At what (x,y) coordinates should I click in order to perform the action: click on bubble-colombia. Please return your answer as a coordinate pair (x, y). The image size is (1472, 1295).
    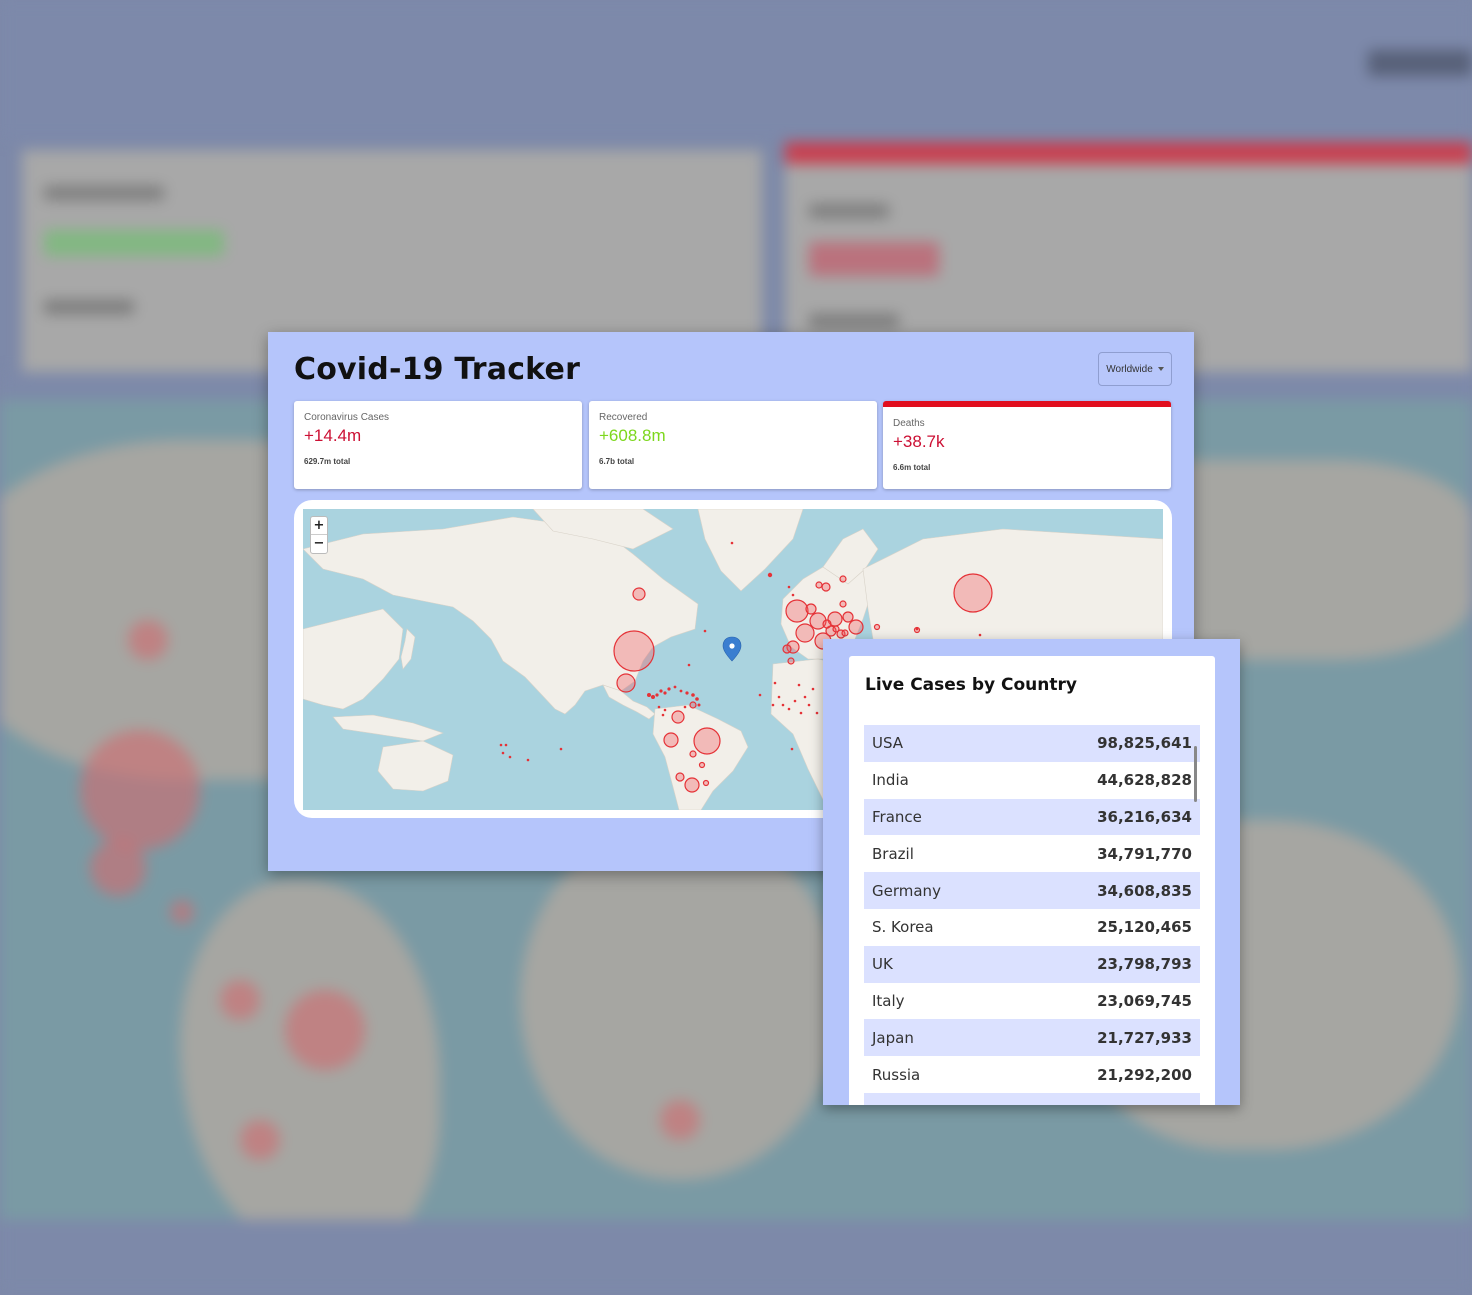
    Looking at the image, I should click on (678, 717).